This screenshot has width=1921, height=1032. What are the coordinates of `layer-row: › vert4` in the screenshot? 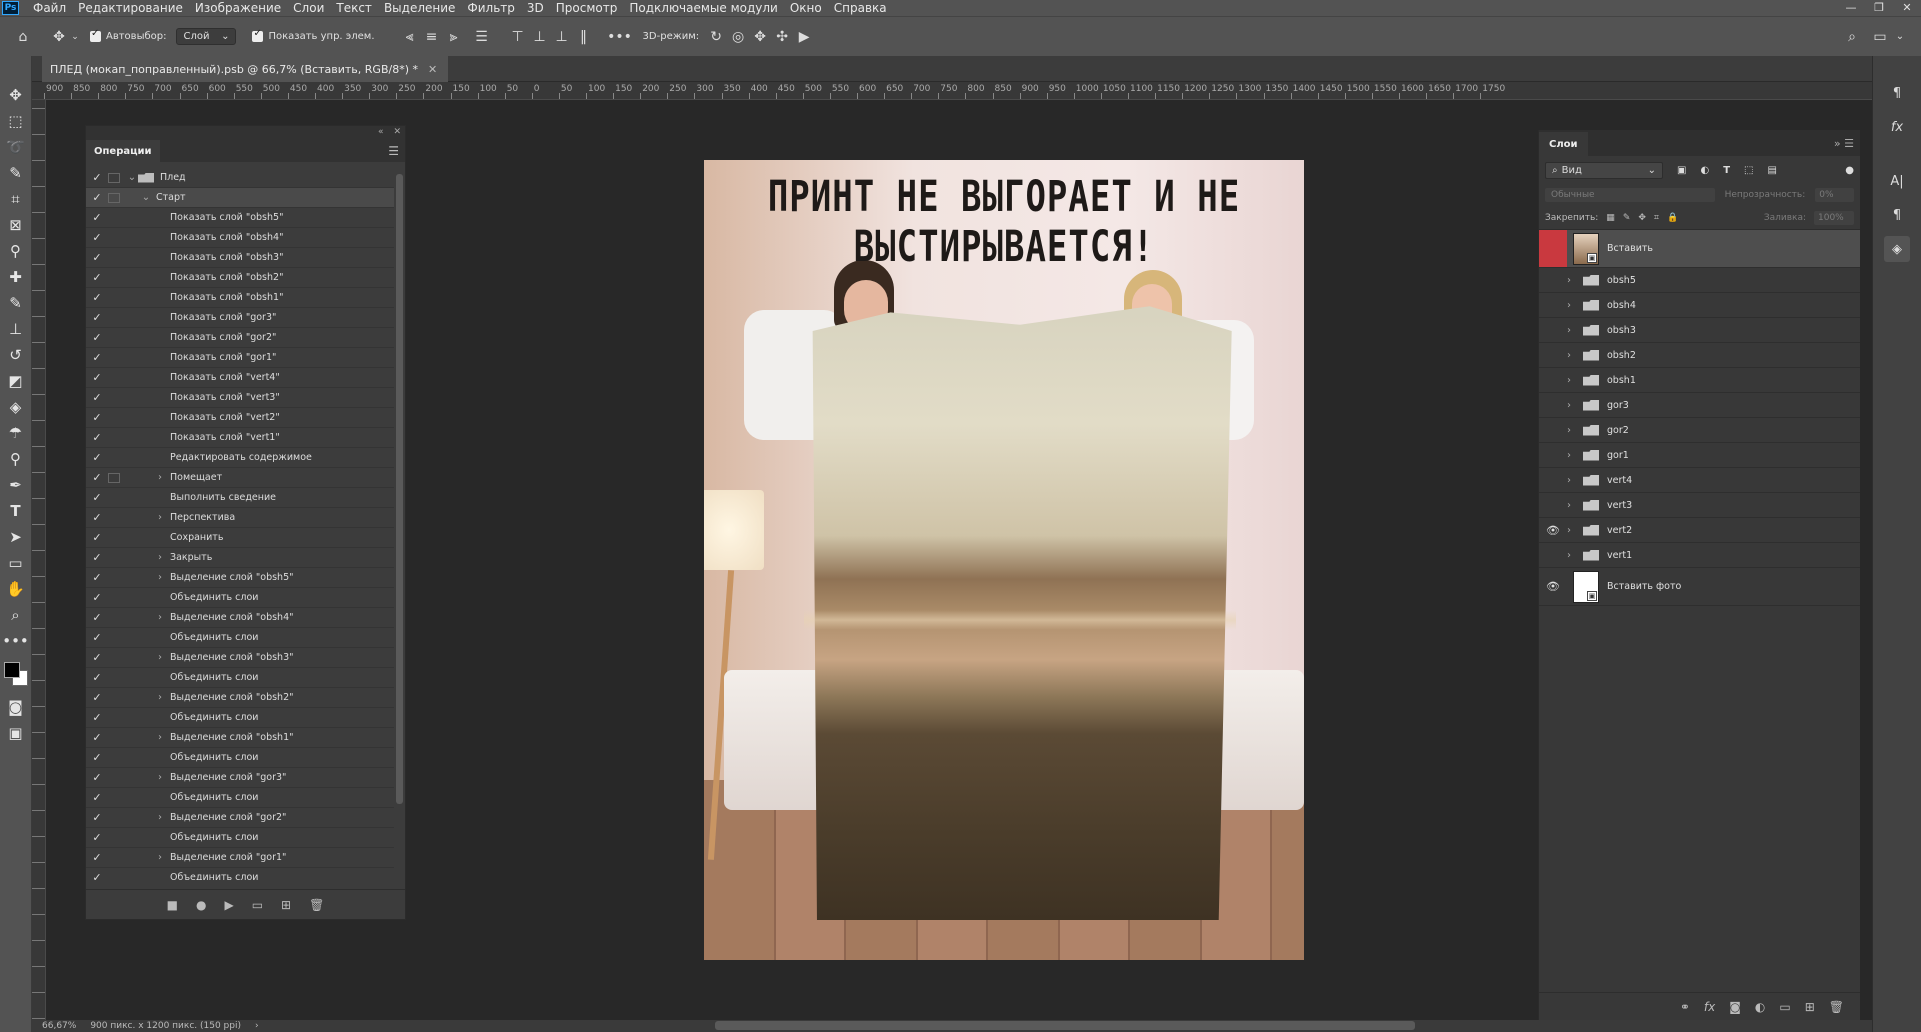 It's located at (1699, 480).